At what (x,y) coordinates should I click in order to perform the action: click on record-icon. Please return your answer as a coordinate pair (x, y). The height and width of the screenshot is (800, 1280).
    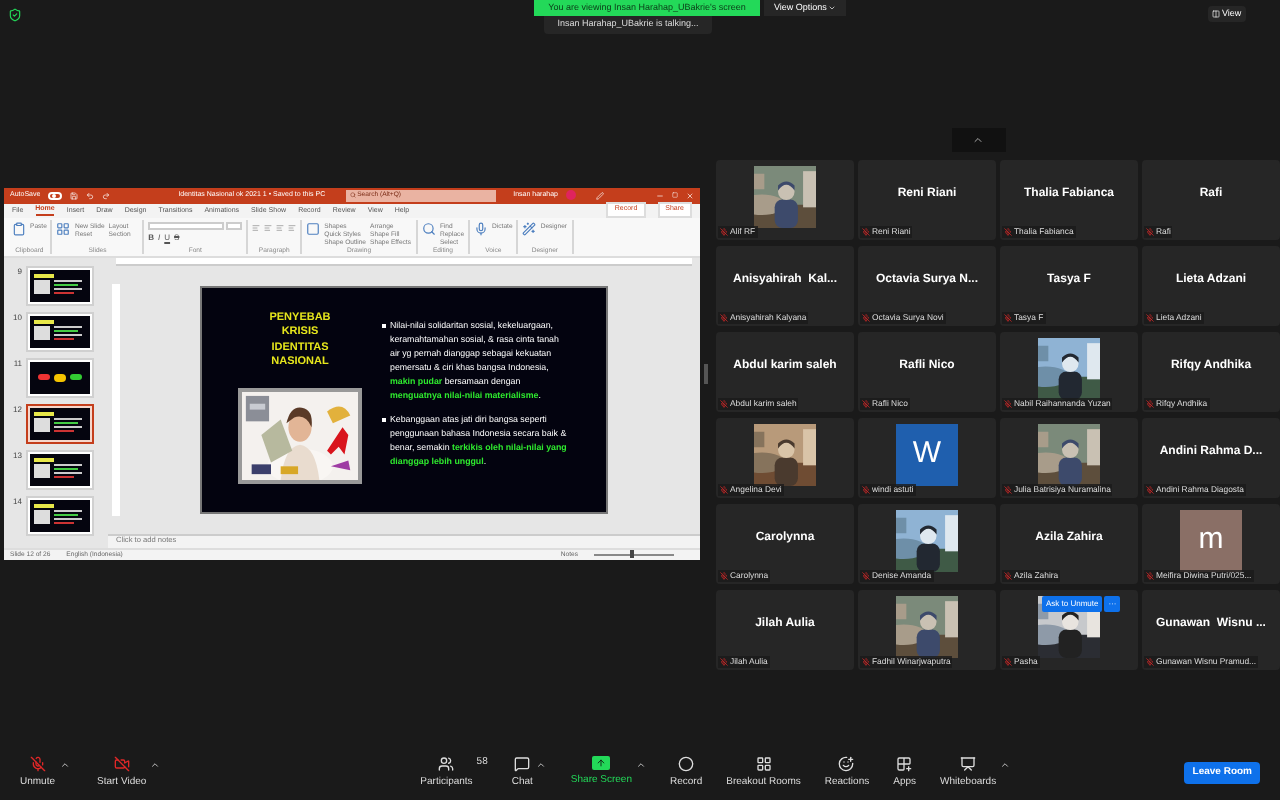
    Looking at the image, I should click on (686, 763).